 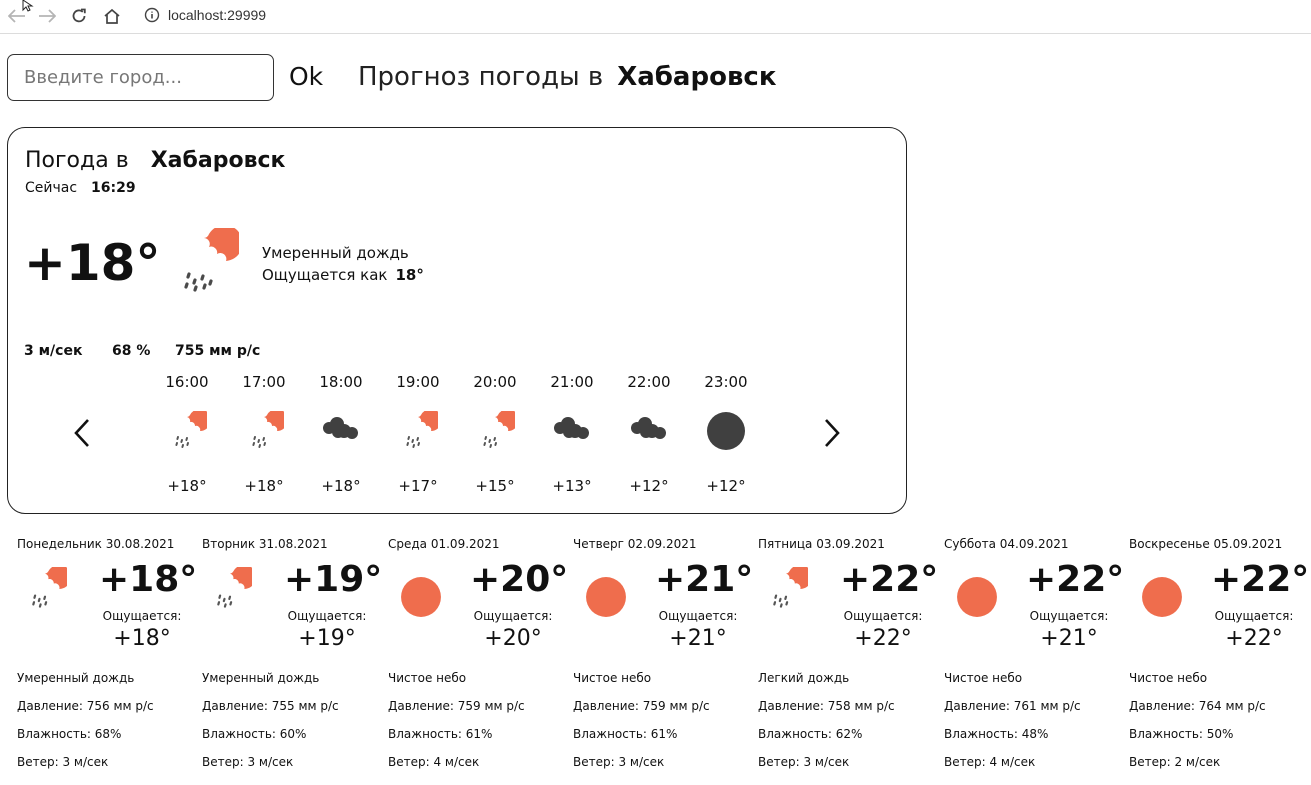 What do you see at coordinates (1175, 762) in the screenshot?
I see `day-wind: Ветер: 2 м/сек` at bounding box center [1175, 762].